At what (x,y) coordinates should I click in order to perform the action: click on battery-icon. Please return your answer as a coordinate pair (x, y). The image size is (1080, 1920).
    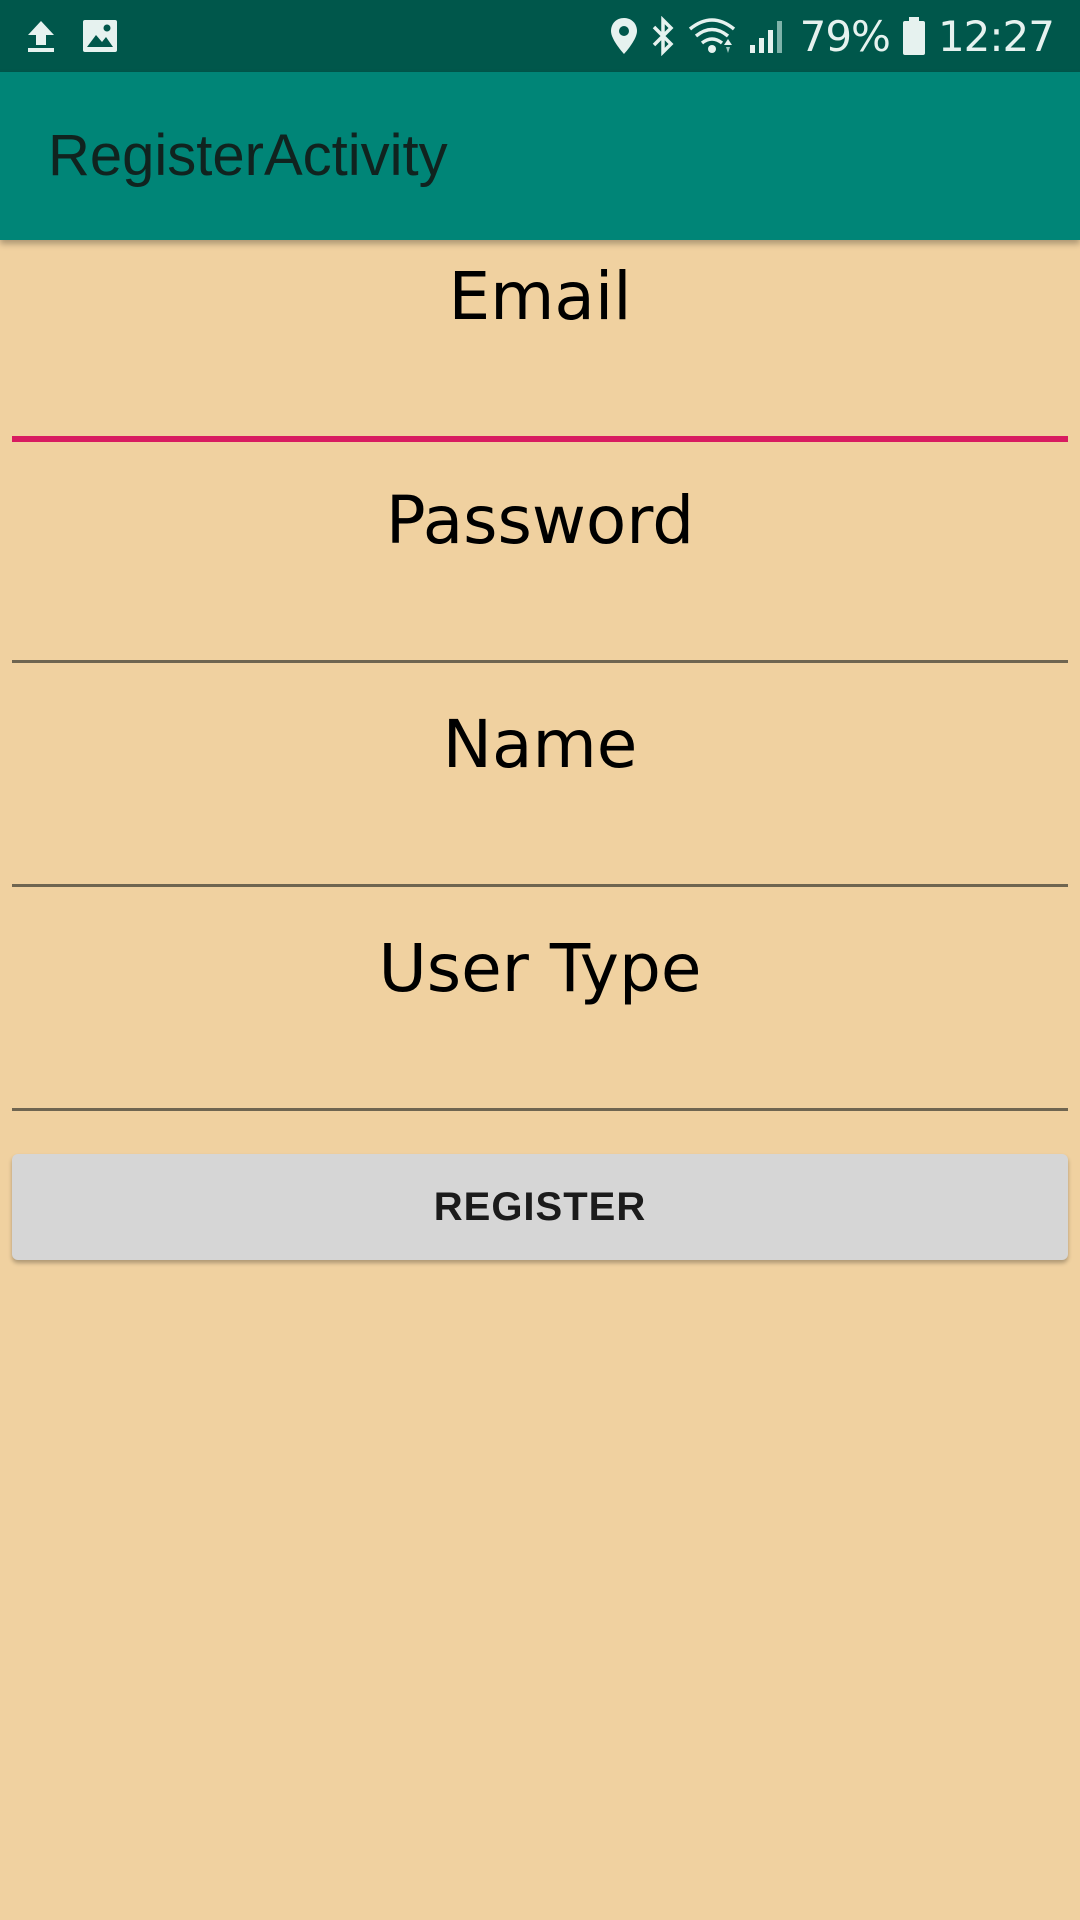
    Looking at the image, I should click on (914, 36).